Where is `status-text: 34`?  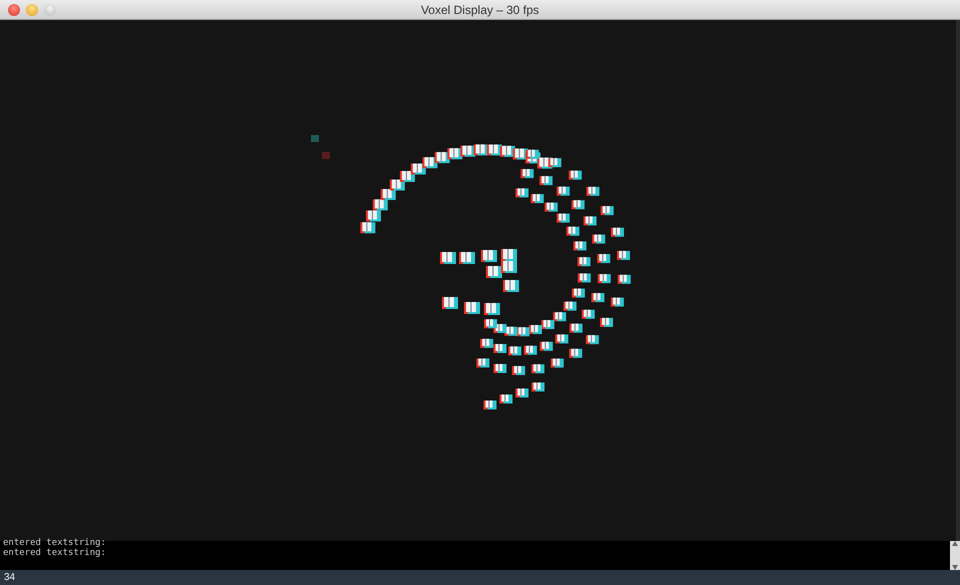 status-text: 34 is located at coordinates (10, 577).